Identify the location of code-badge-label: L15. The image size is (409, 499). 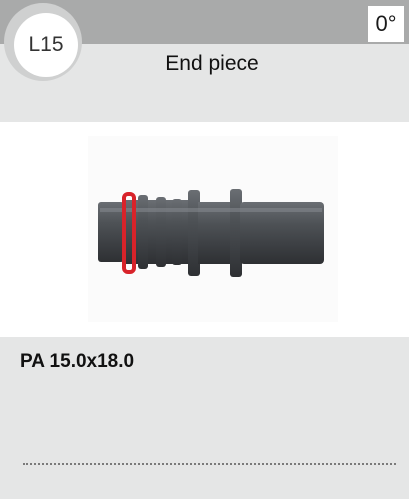
(46, 45).